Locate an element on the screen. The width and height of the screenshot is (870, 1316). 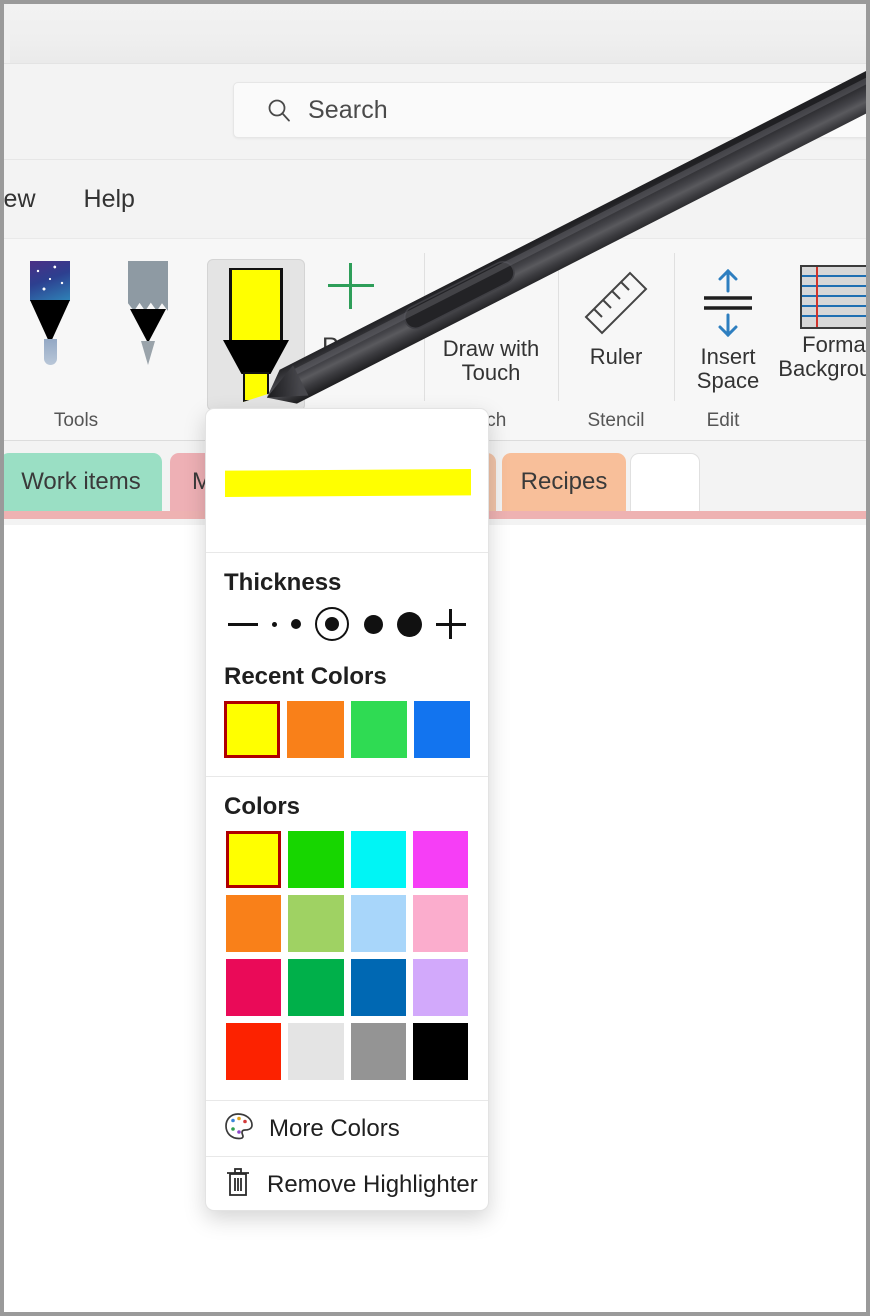
search-placeholder: Search is located at coordinates (348, 109).